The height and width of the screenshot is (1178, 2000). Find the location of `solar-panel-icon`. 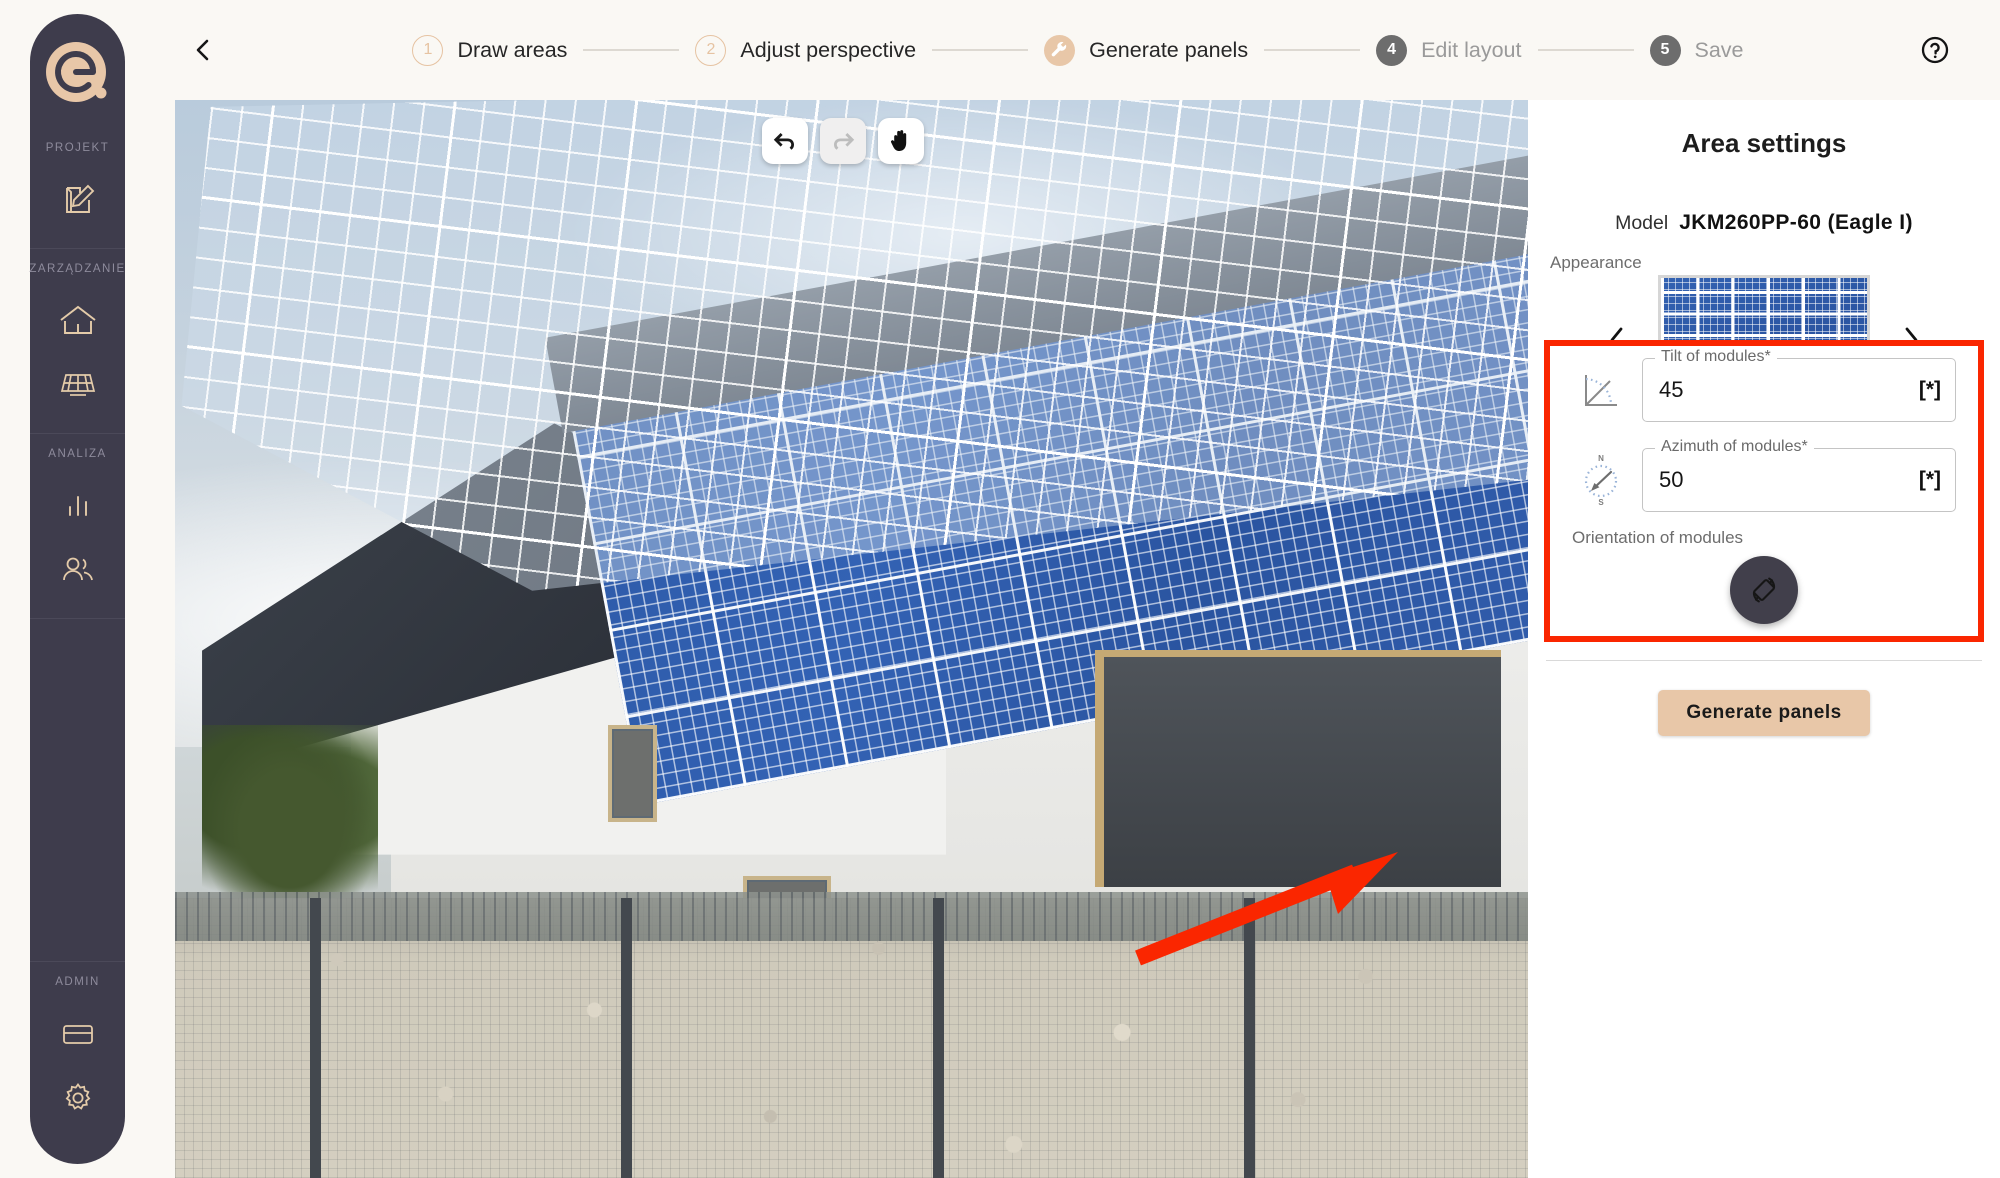

solar-panel-icon is located at coordinates (77, 385).